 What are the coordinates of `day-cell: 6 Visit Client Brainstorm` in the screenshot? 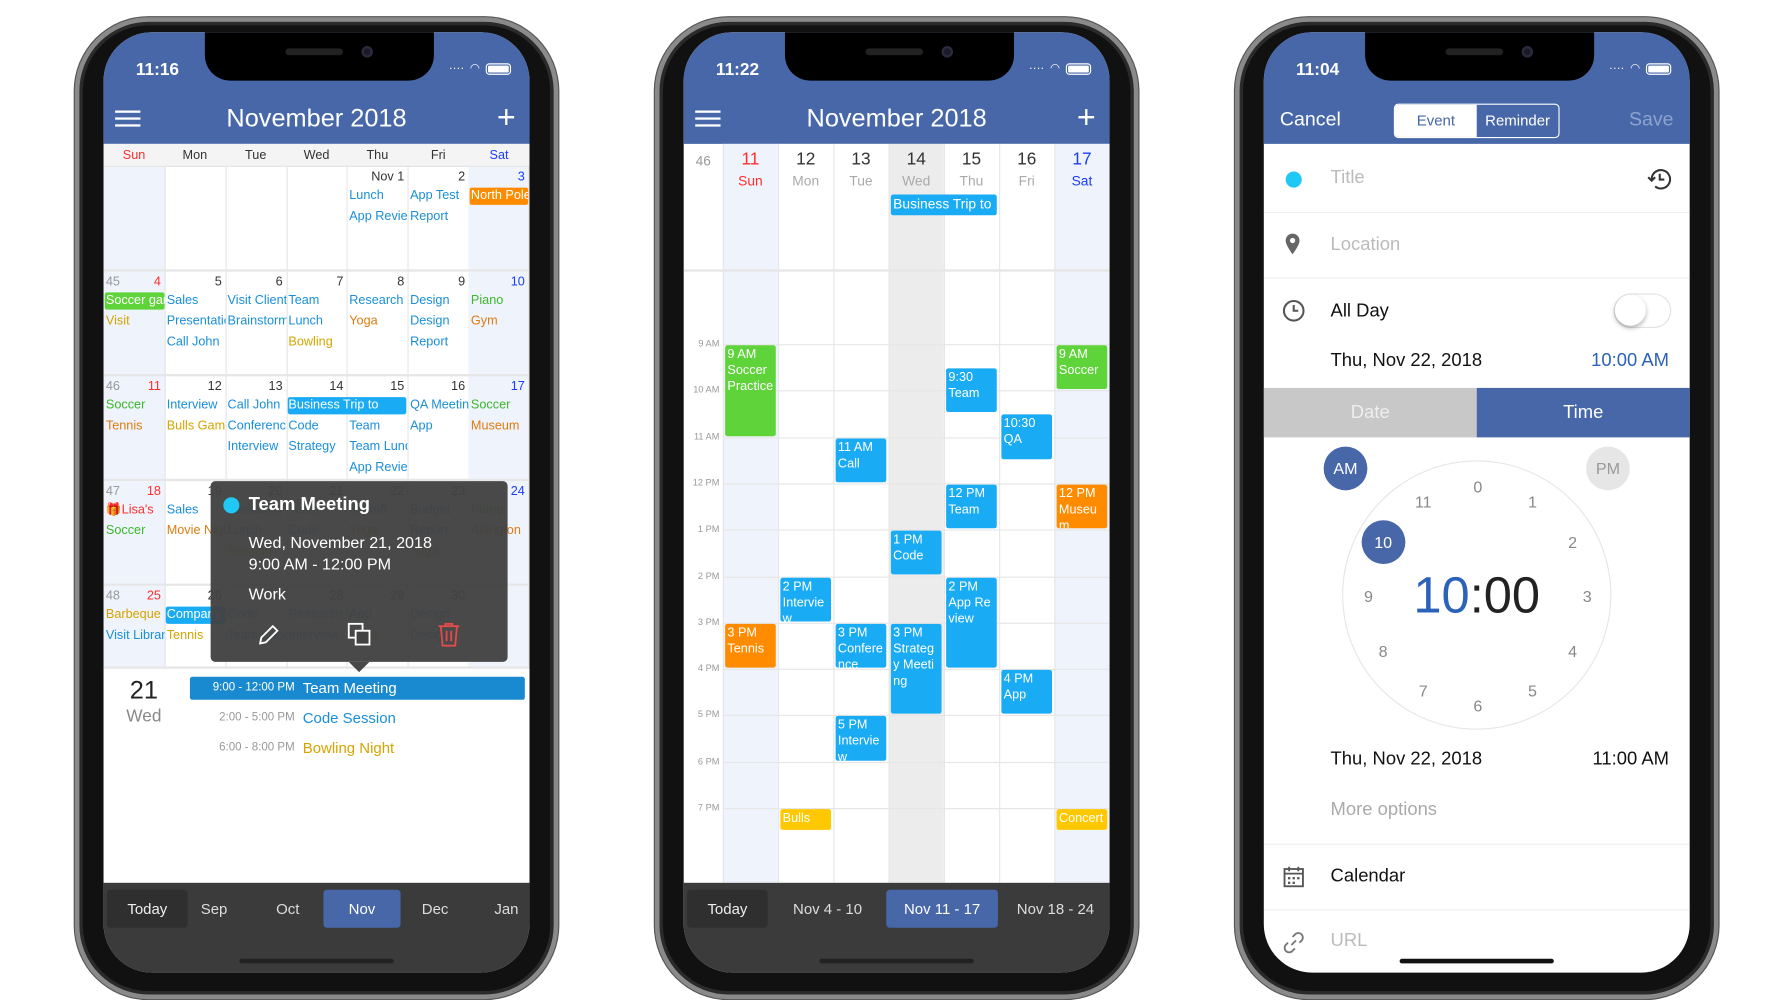 It's located at (256, 324).